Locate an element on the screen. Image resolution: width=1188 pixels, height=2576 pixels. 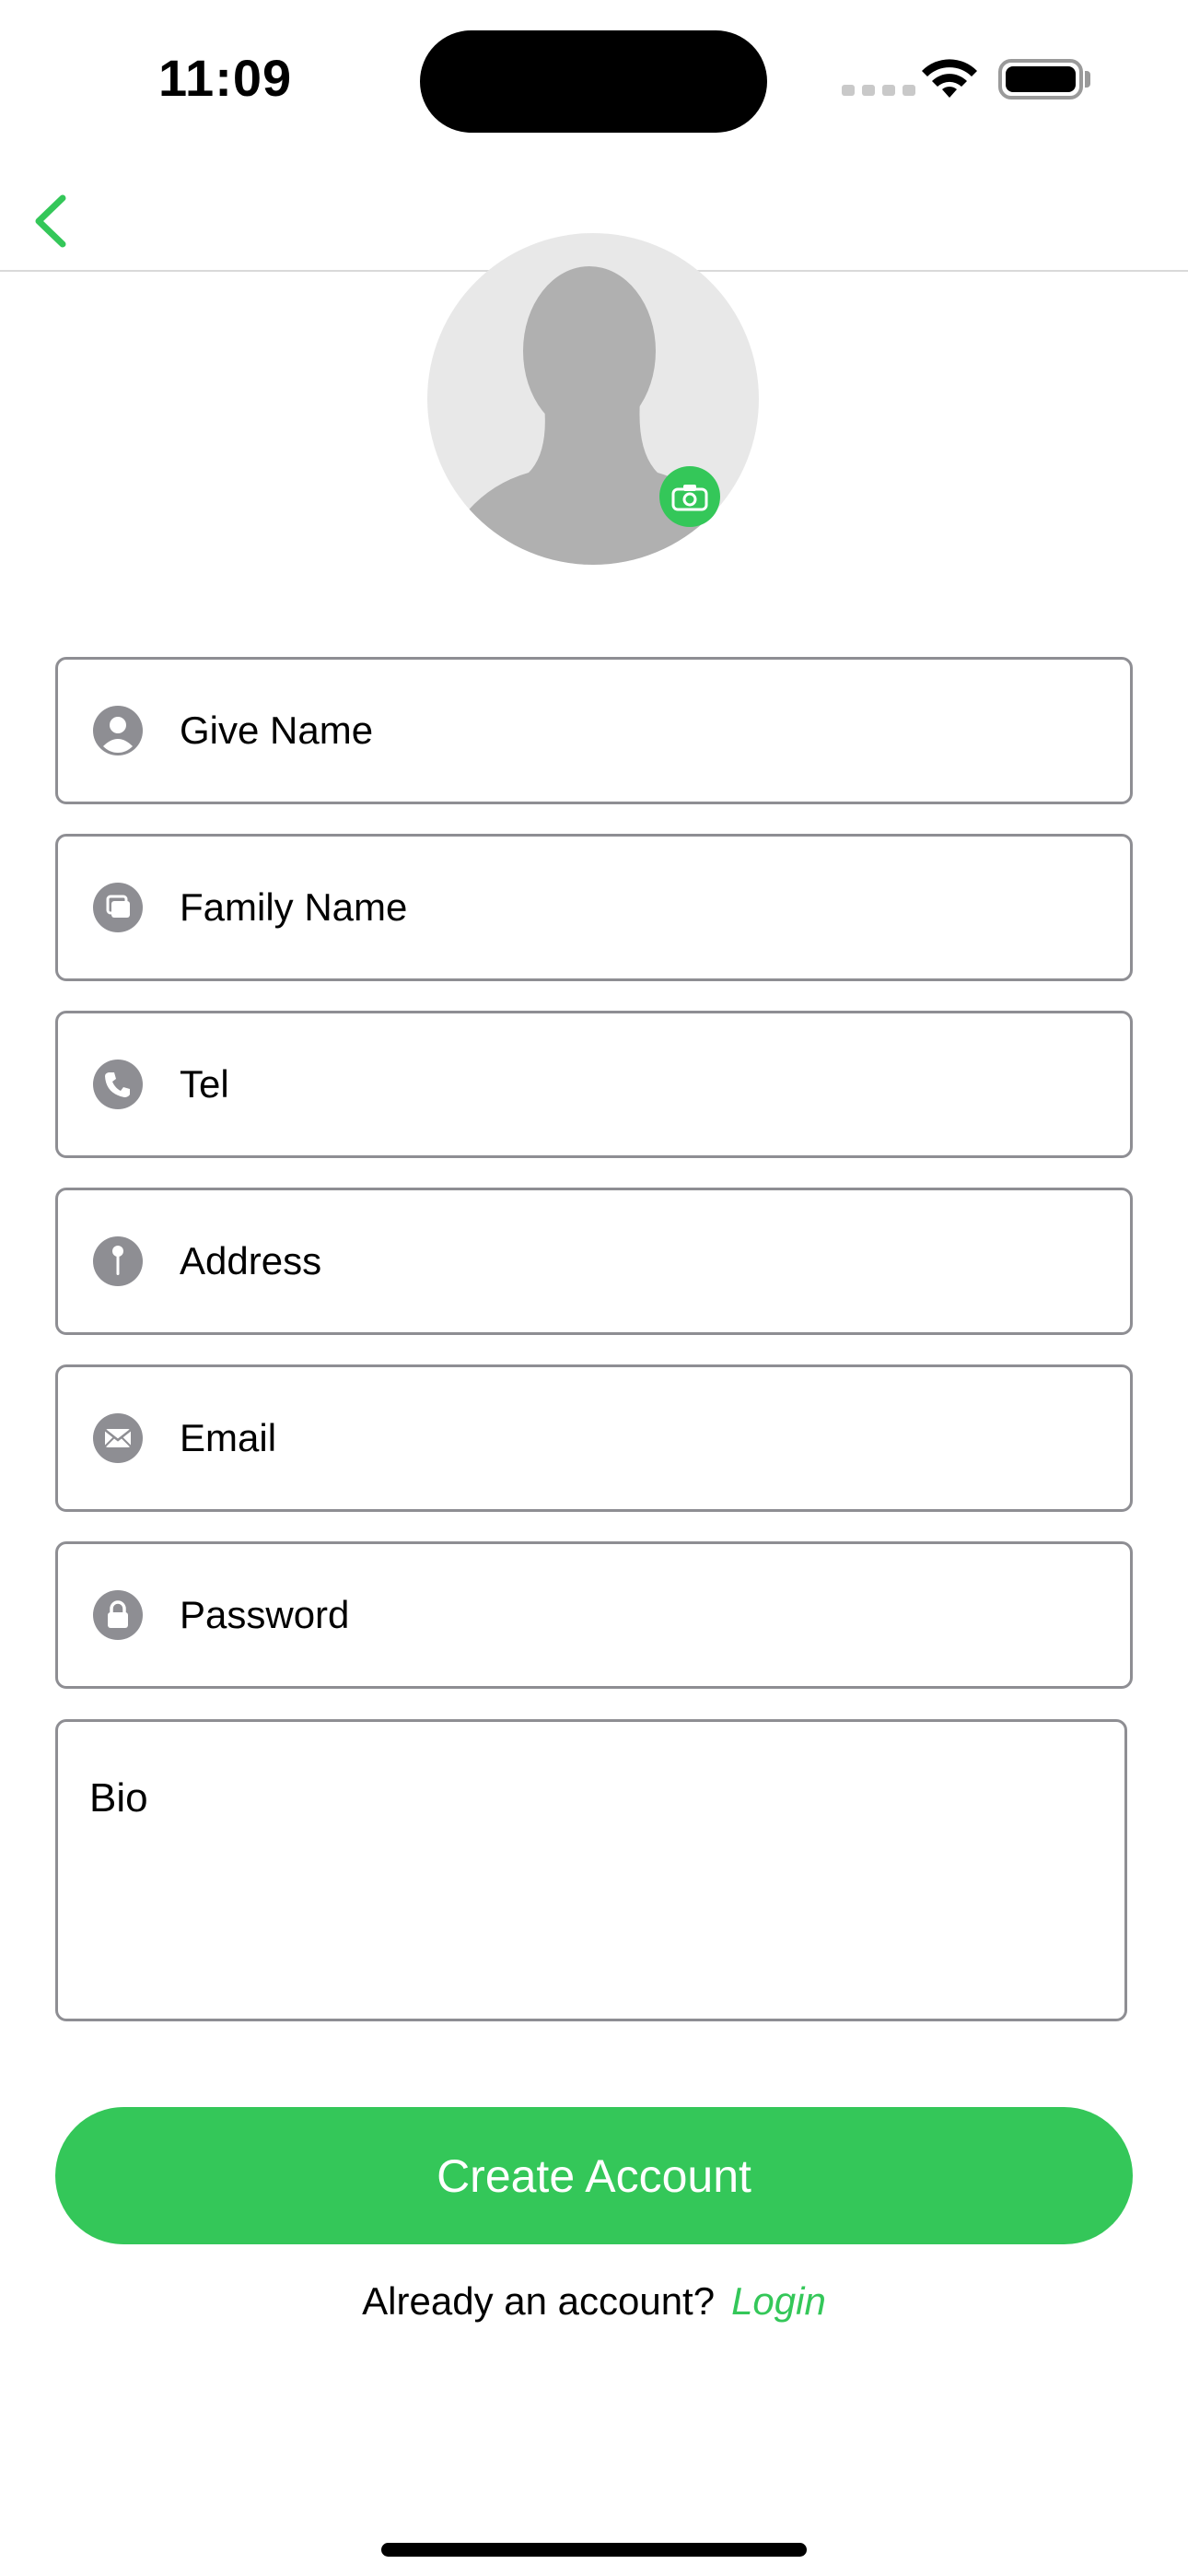
chevron-left-icon is located at coordinates (55, 216).